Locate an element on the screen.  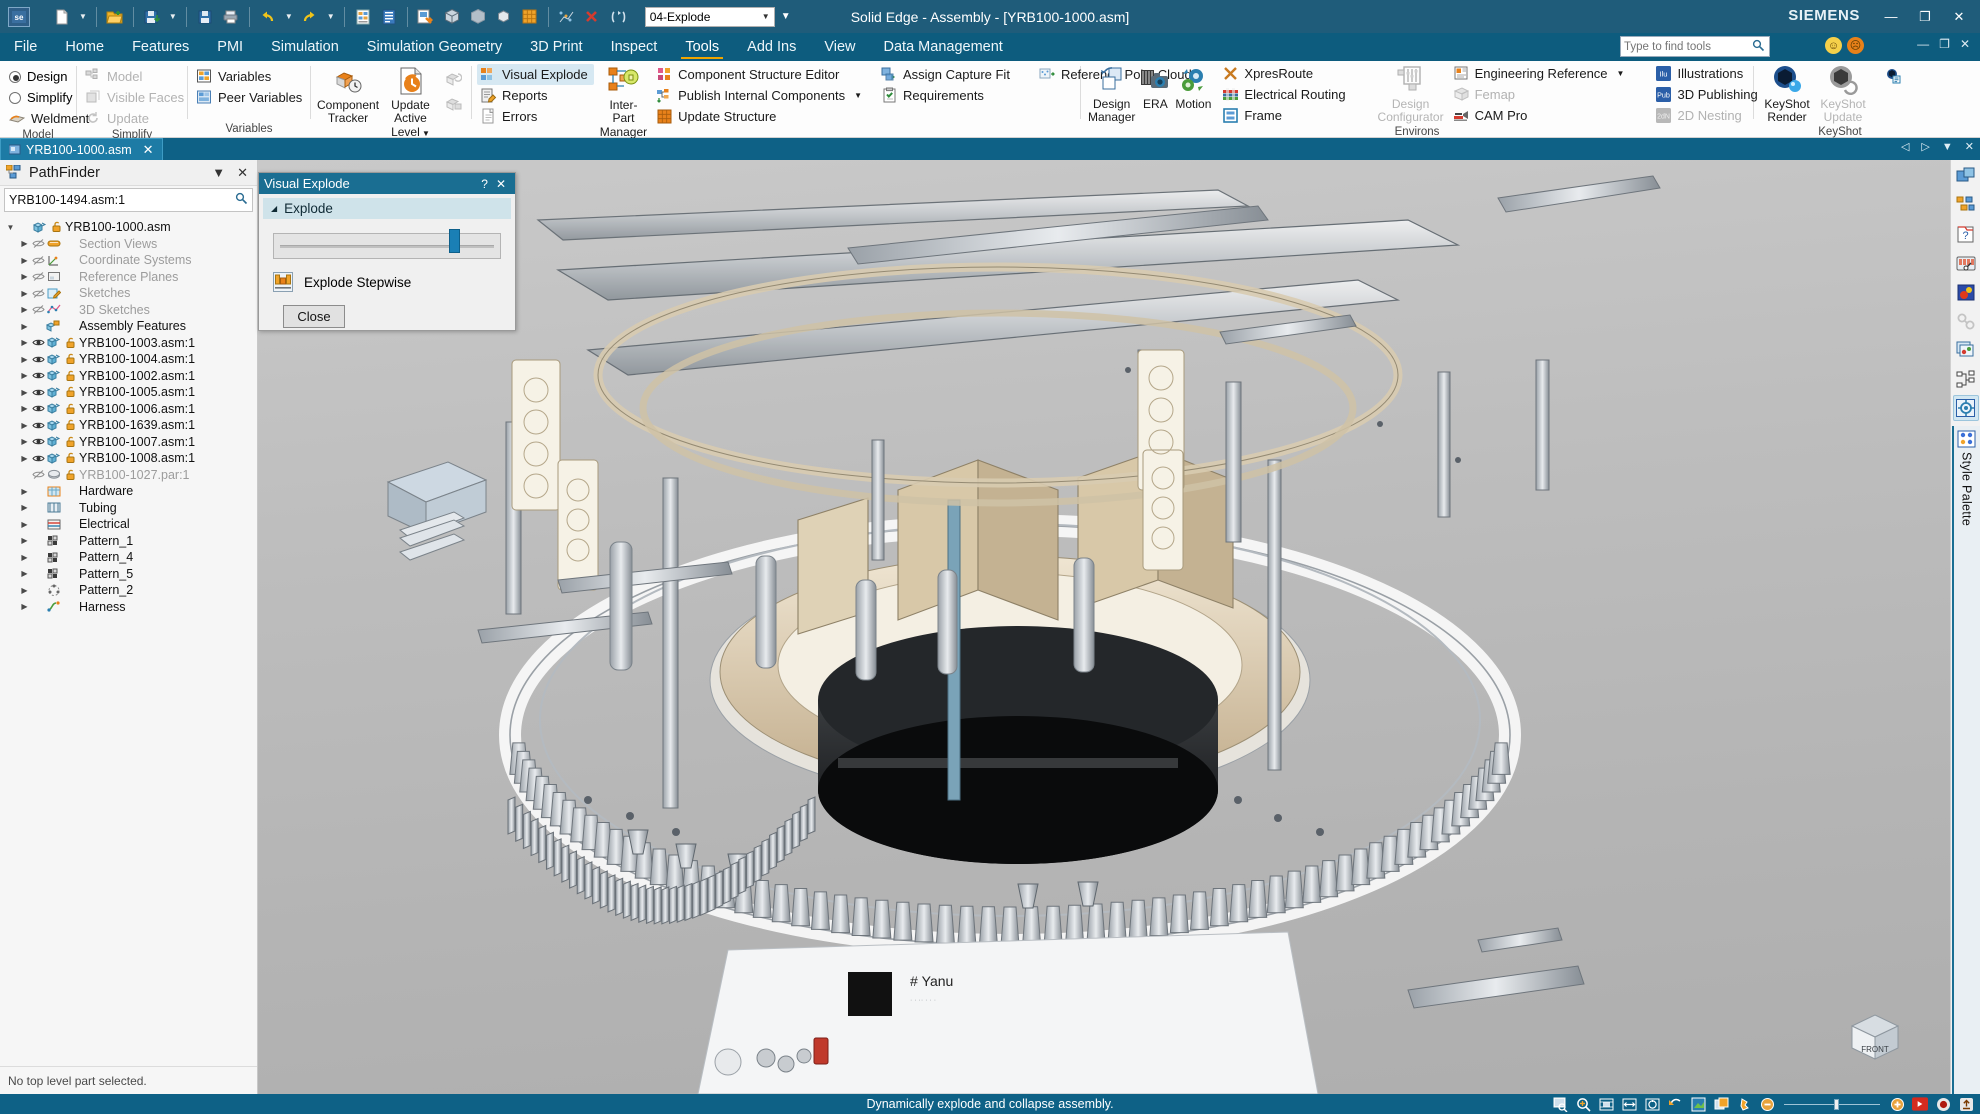
shaded-button is located at coordinates (478, 17).